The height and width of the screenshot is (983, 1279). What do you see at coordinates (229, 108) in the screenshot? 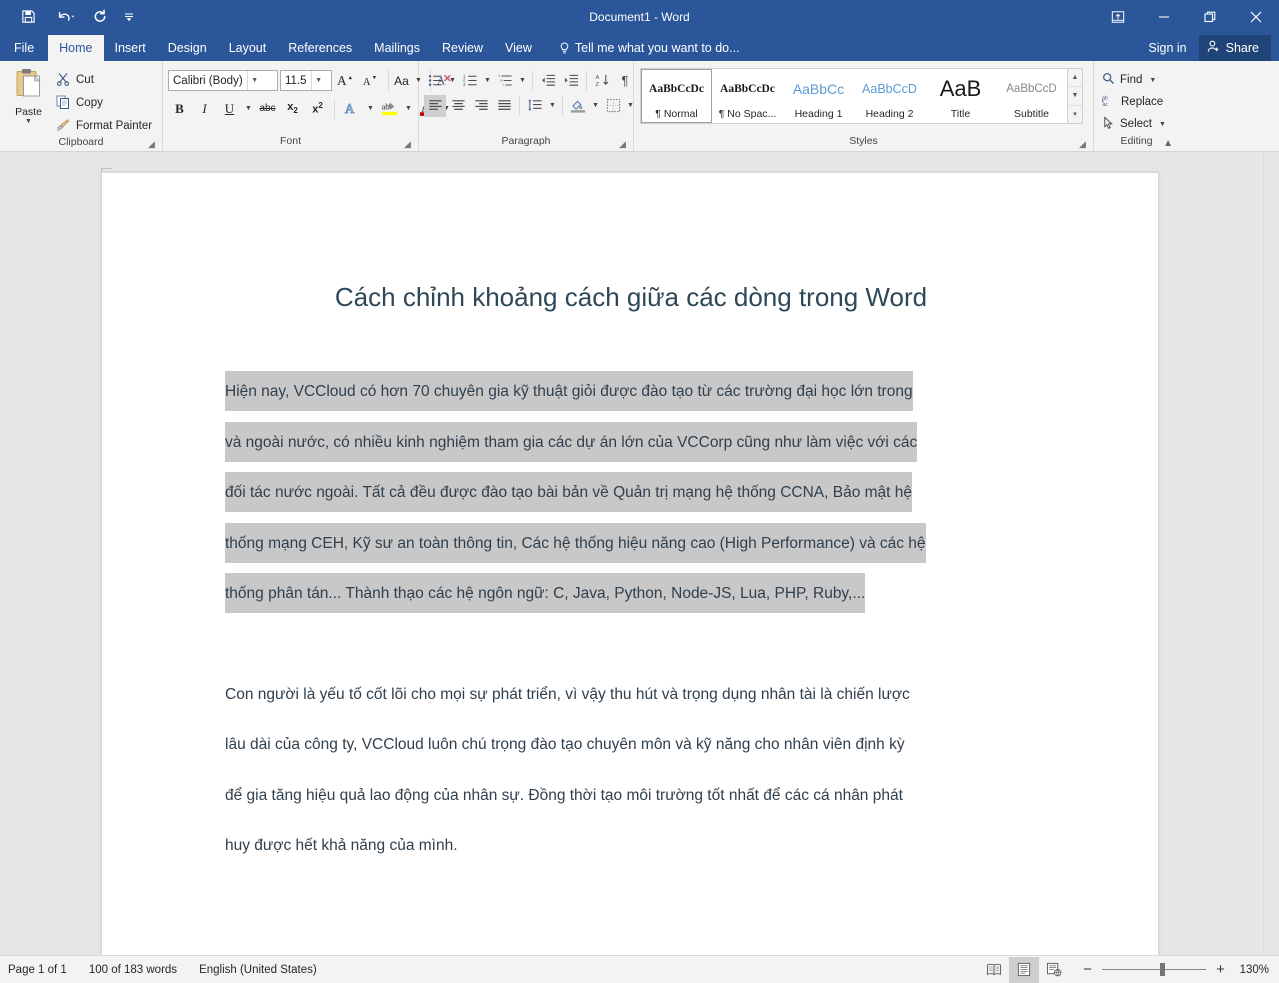
I see `underline-button: U` at bounding box center [229, 108].